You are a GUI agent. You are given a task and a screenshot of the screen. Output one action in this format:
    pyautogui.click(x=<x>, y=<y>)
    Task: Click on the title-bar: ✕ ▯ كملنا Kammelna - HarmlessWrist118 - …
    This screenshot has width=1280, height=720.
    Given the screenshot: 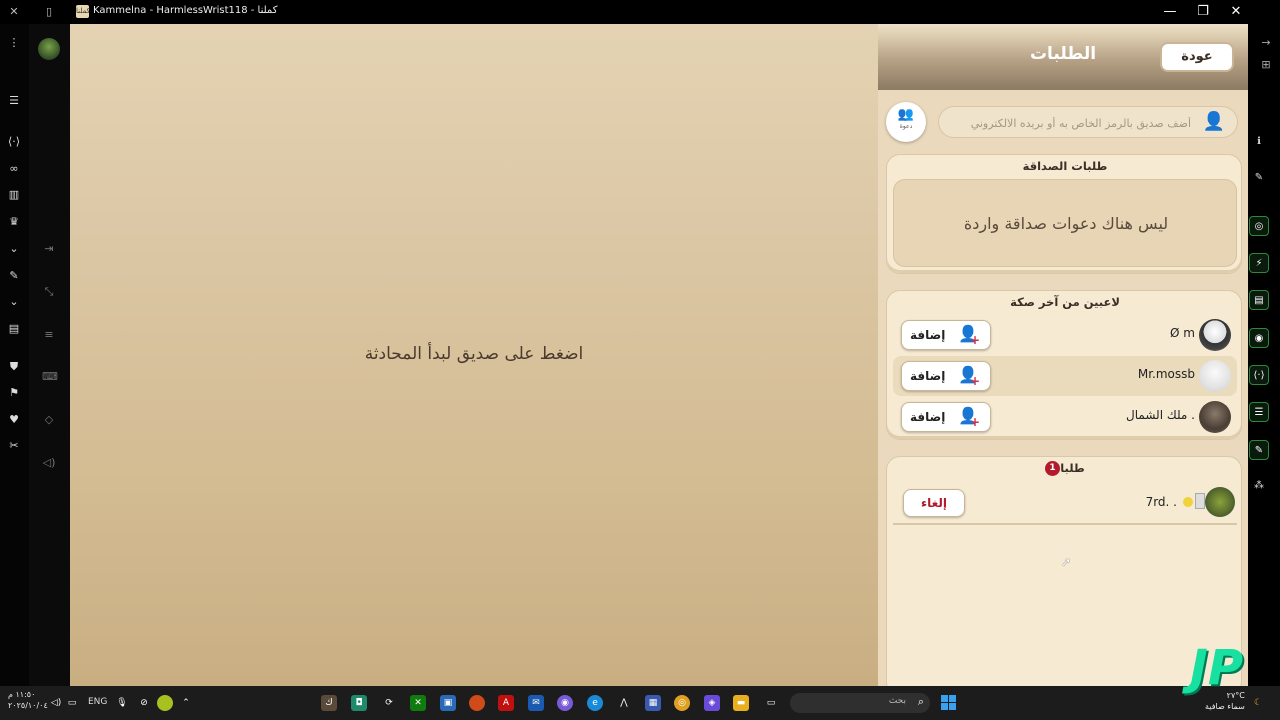 What is the action you would take?
    pyautogui.click(x=640, y=12)
    